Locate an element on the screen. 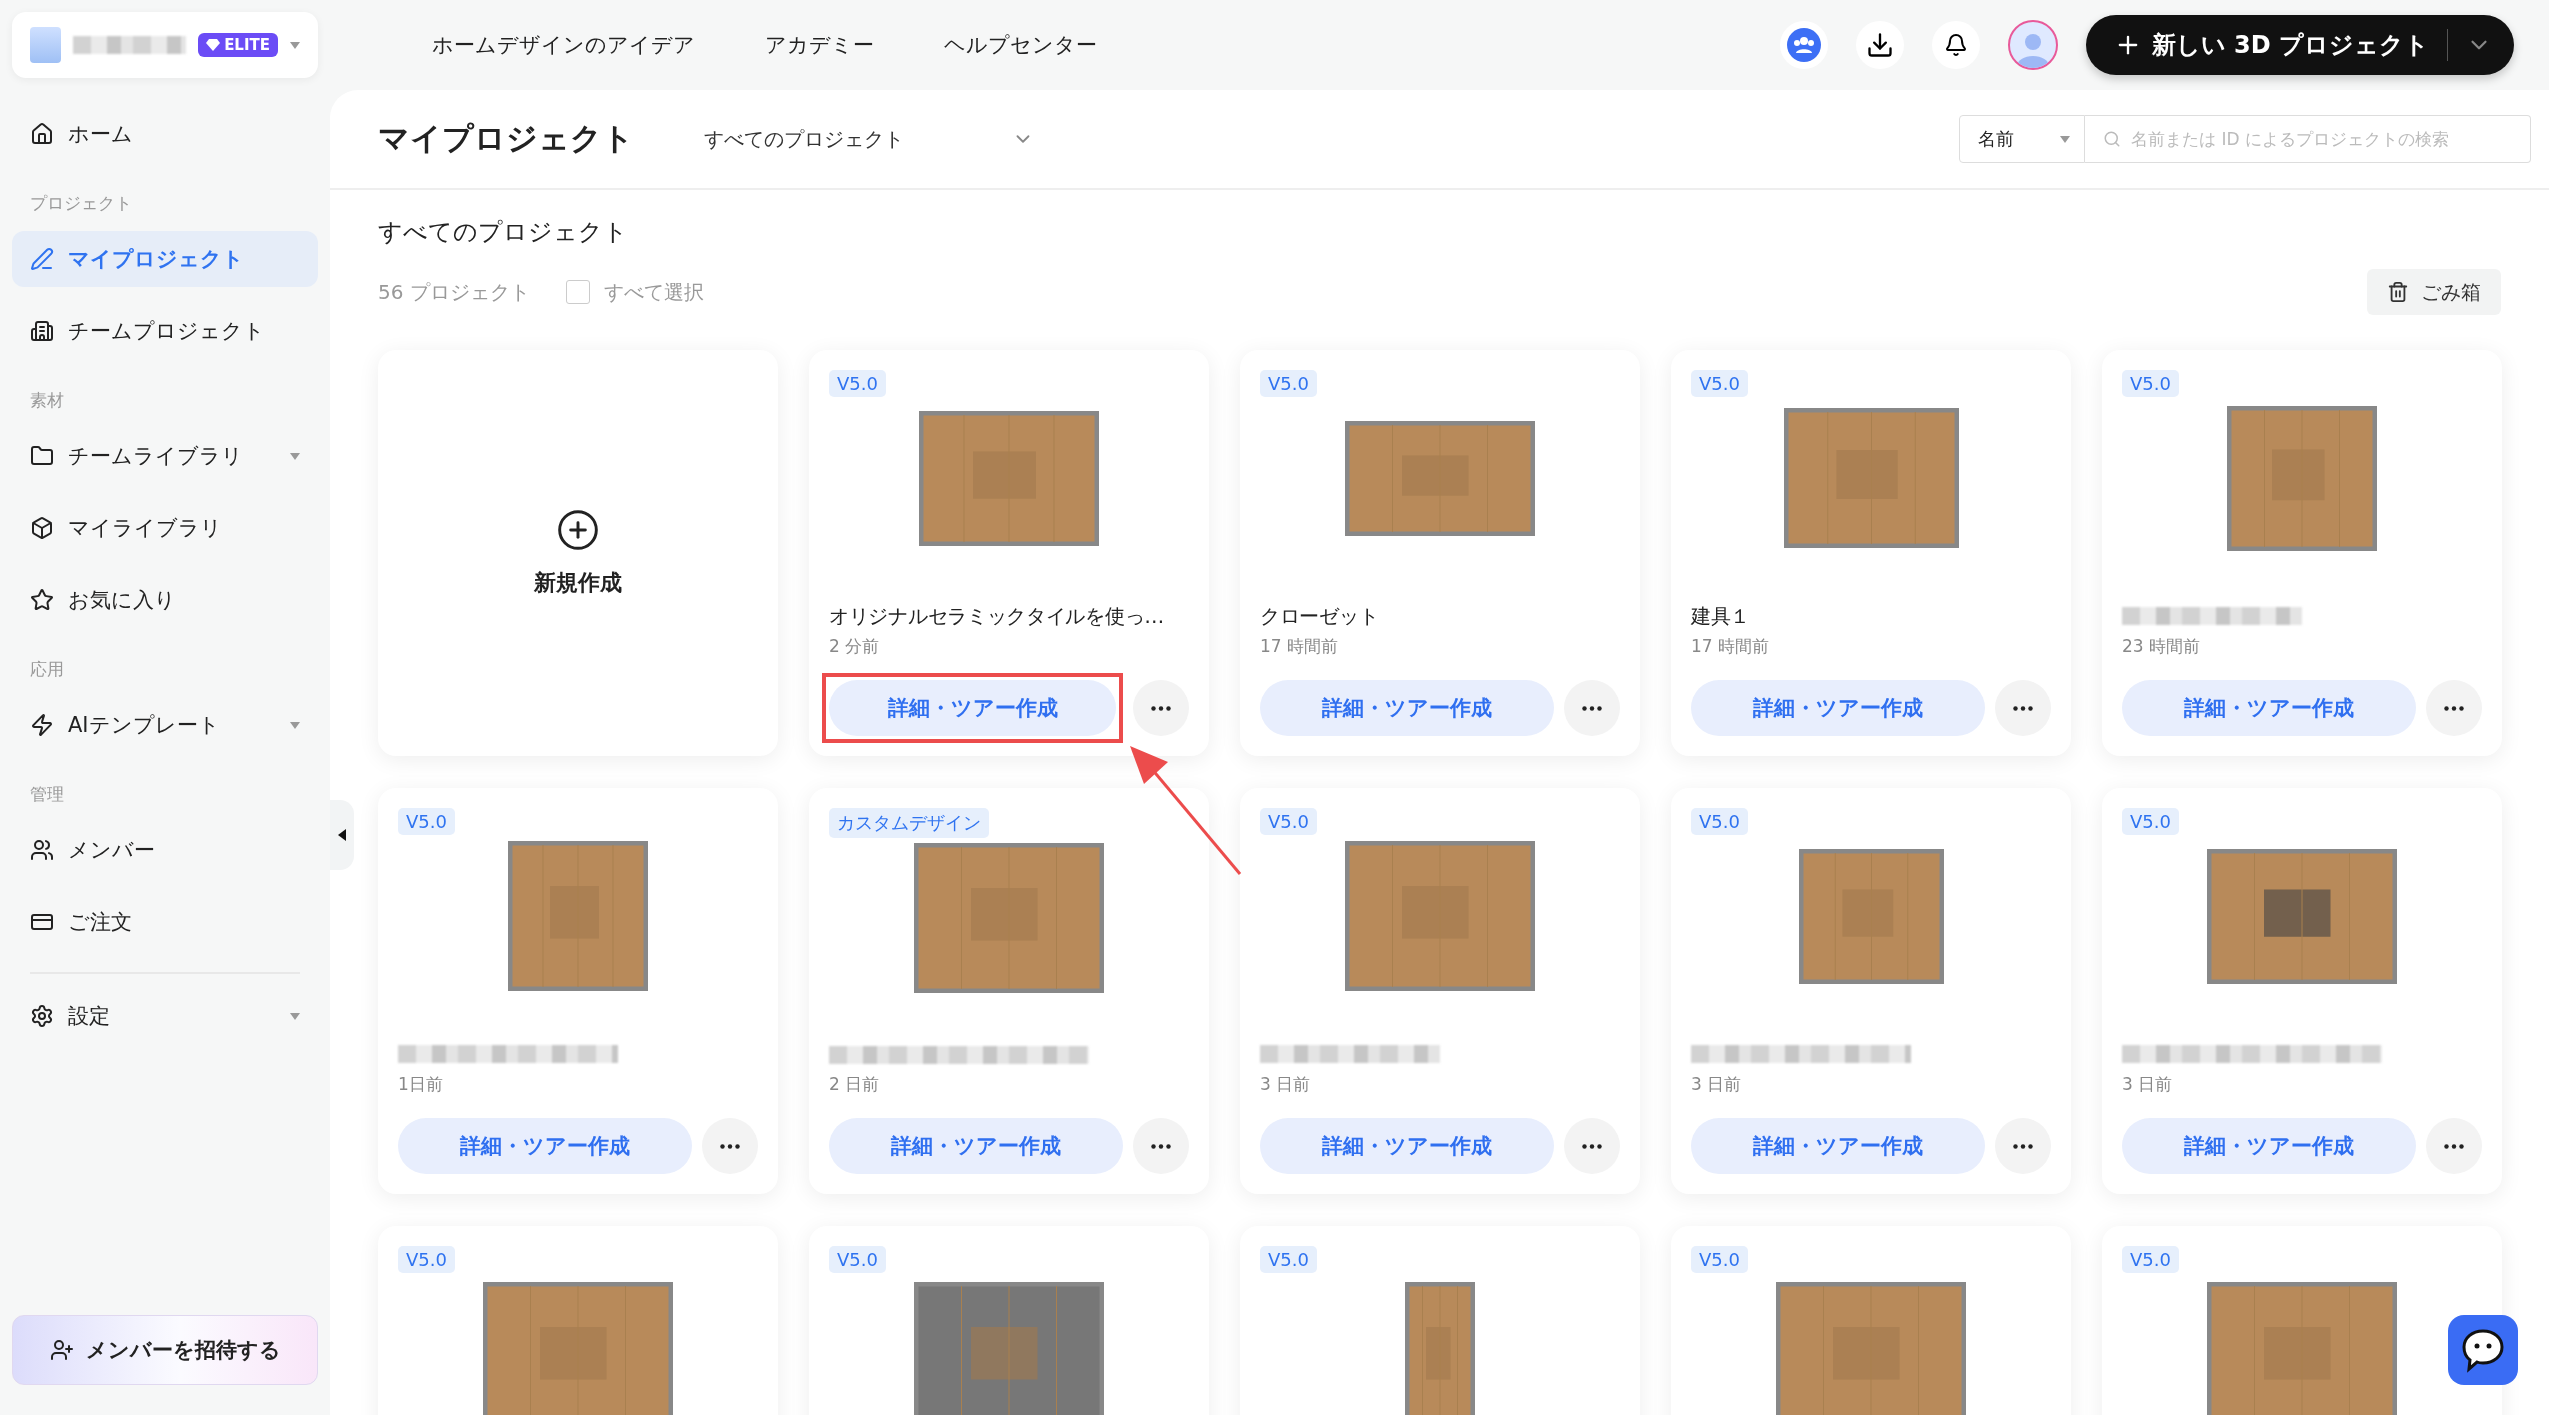  updated-time: 1日前 is located at coordinates (421, 1084).